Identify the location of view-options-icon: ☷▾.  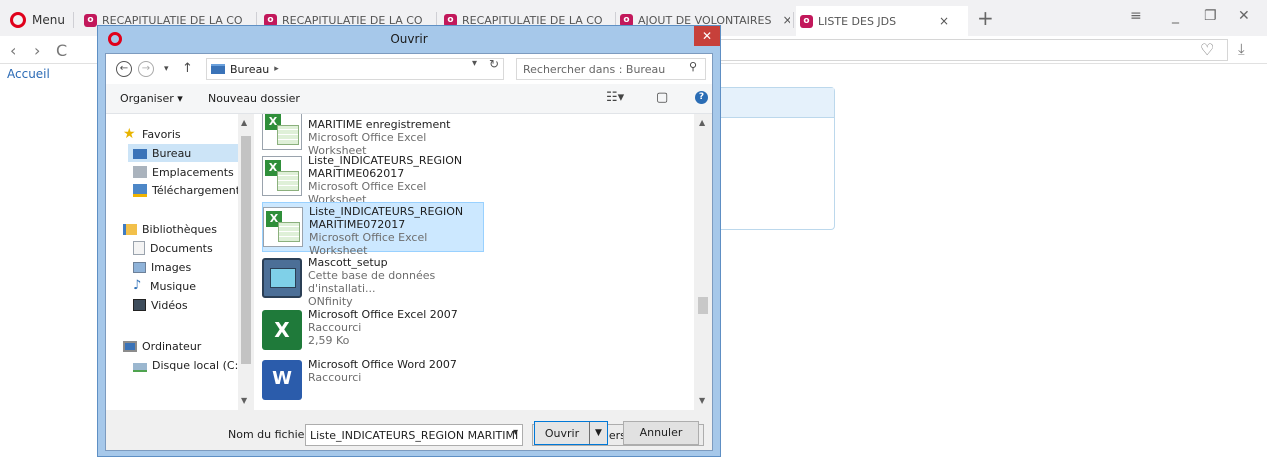
(615, 97).